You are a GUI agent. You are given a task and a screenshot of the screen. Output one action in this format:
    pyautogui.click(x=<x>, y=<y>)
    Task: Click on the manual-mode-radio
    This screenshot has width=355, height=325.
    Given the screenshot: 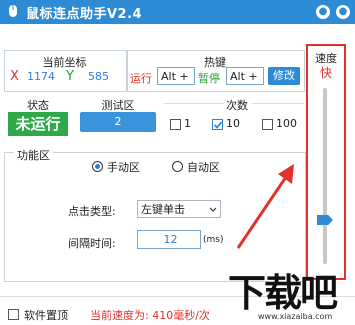 What is the action you would take?
    pyautogui.click(x=97, y=166)
    